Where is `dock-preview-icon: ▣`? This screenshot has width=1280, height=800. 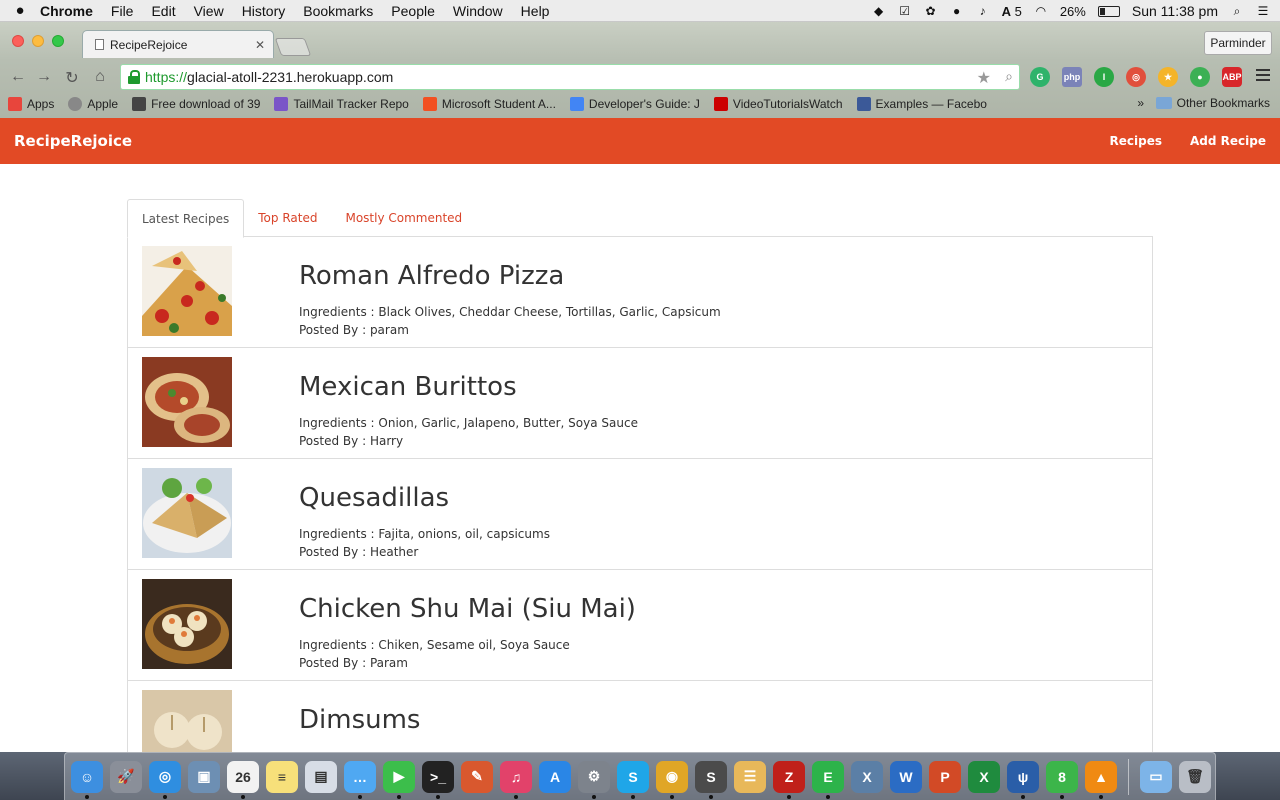
dock-preview-icon: ▣ is located at coordinates (204, 776).